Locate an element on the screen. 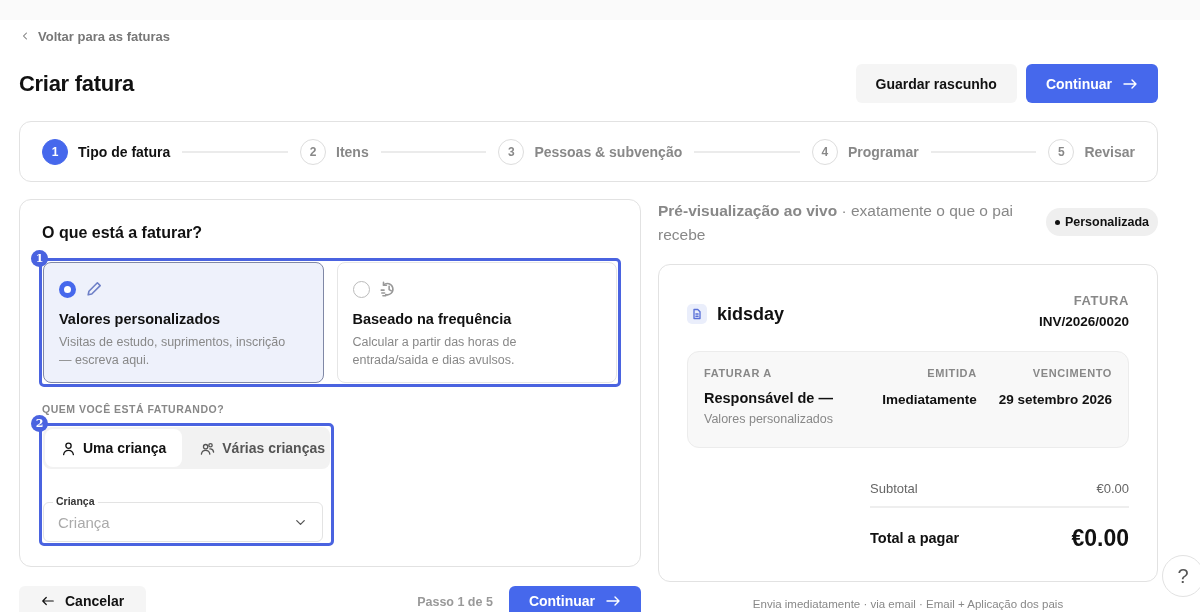 The height and width of the screenshot is (614, 1200). step-tab: 4 Programar is located at coordinates (865, 151).